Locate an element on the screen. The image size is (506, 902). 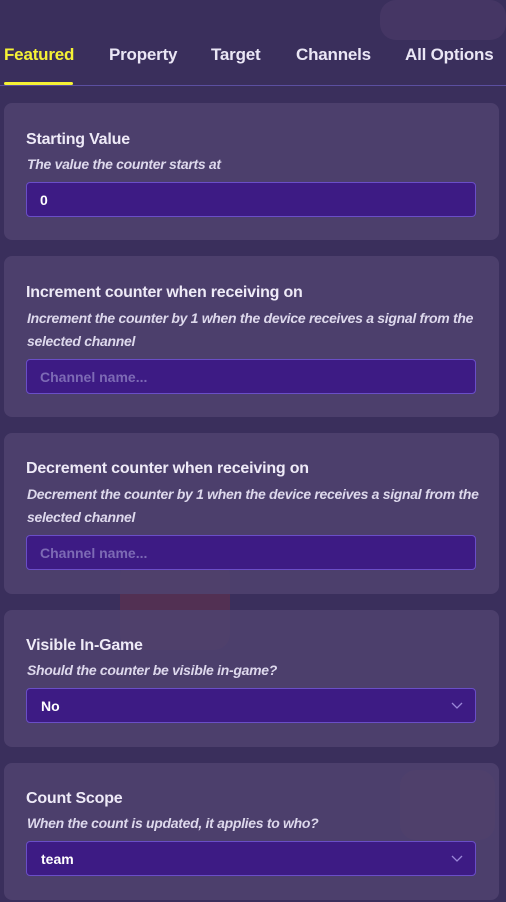
visible-in-game-title: Visible In-Game is located at coordinates (84, 645).